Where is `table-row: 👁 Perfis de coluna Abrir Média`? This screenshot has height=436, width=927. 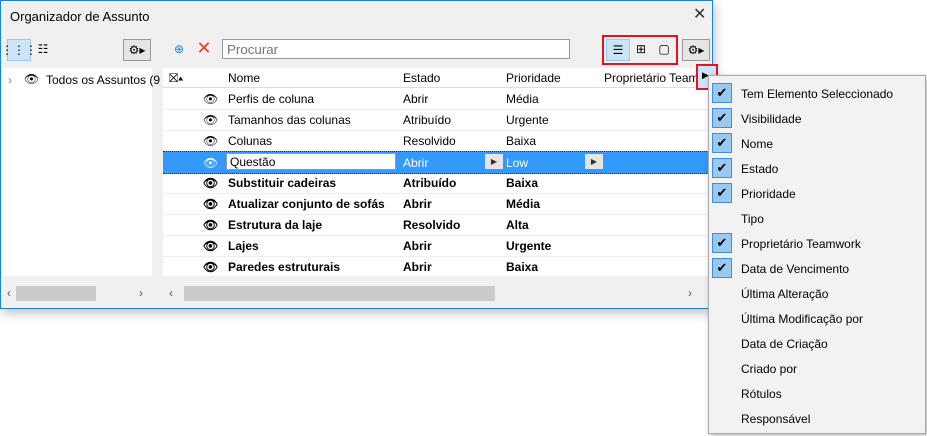
table-row: 👁 Perfis de coluna Abrir Média is located at coordinates (436, 99).